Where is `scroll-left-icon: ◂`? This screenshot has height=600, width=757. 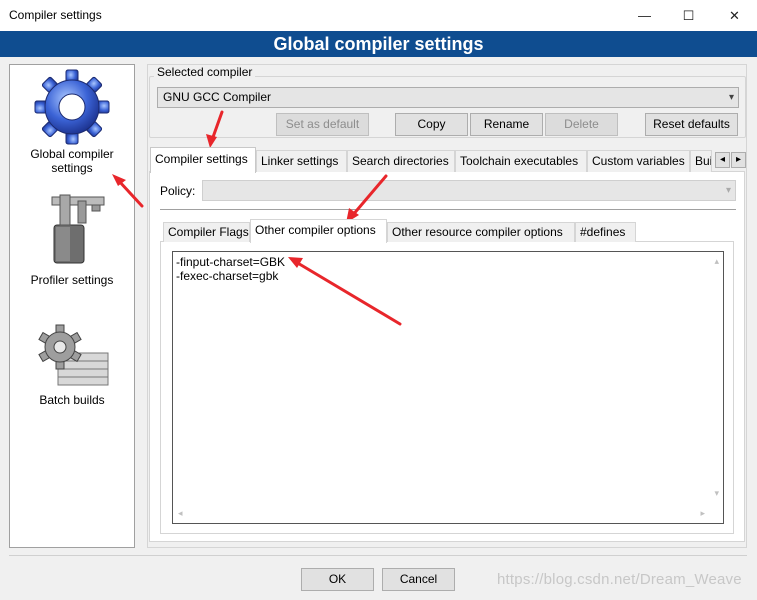 scroll-left-icon: ◂ is located at coordinates (180, 513).